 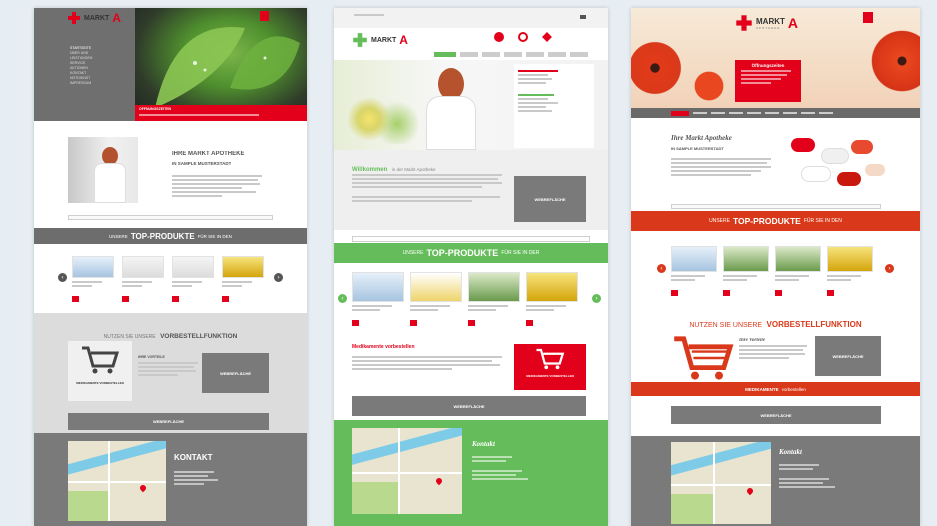 I want to click on contact-heading: Kontakt, so click(x=483, y=444).